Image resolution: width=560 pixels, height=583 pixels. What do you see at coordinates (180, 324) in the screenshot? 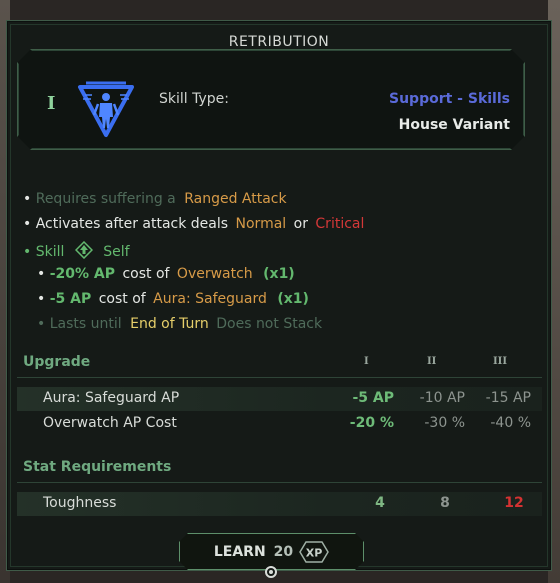
I see `effect-duration: • Lasts until End of Turn Does not Stack` at bounding box center [180, 324].